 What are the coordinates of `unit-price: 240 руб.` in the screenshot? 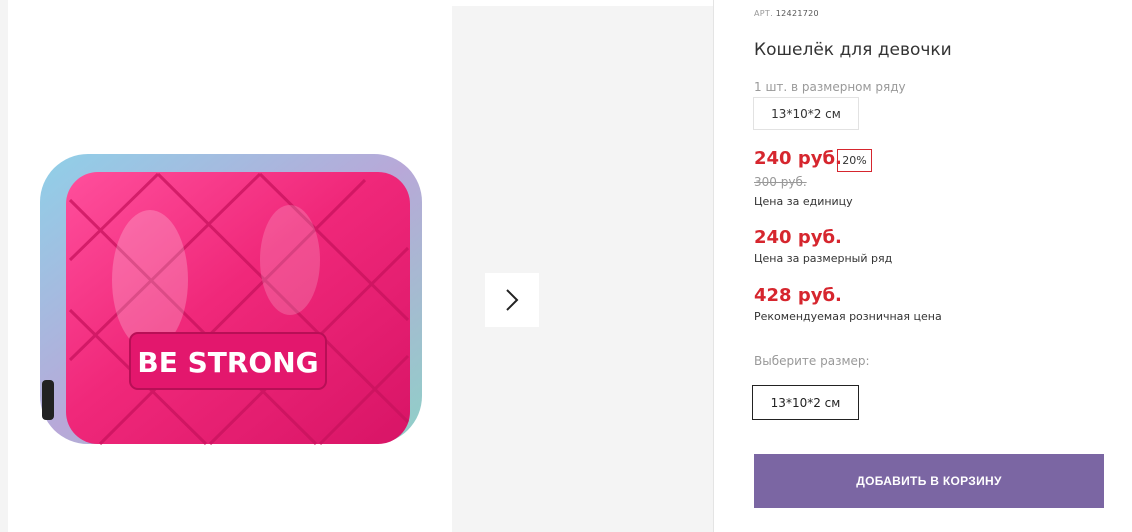 It's located at (798, 158).